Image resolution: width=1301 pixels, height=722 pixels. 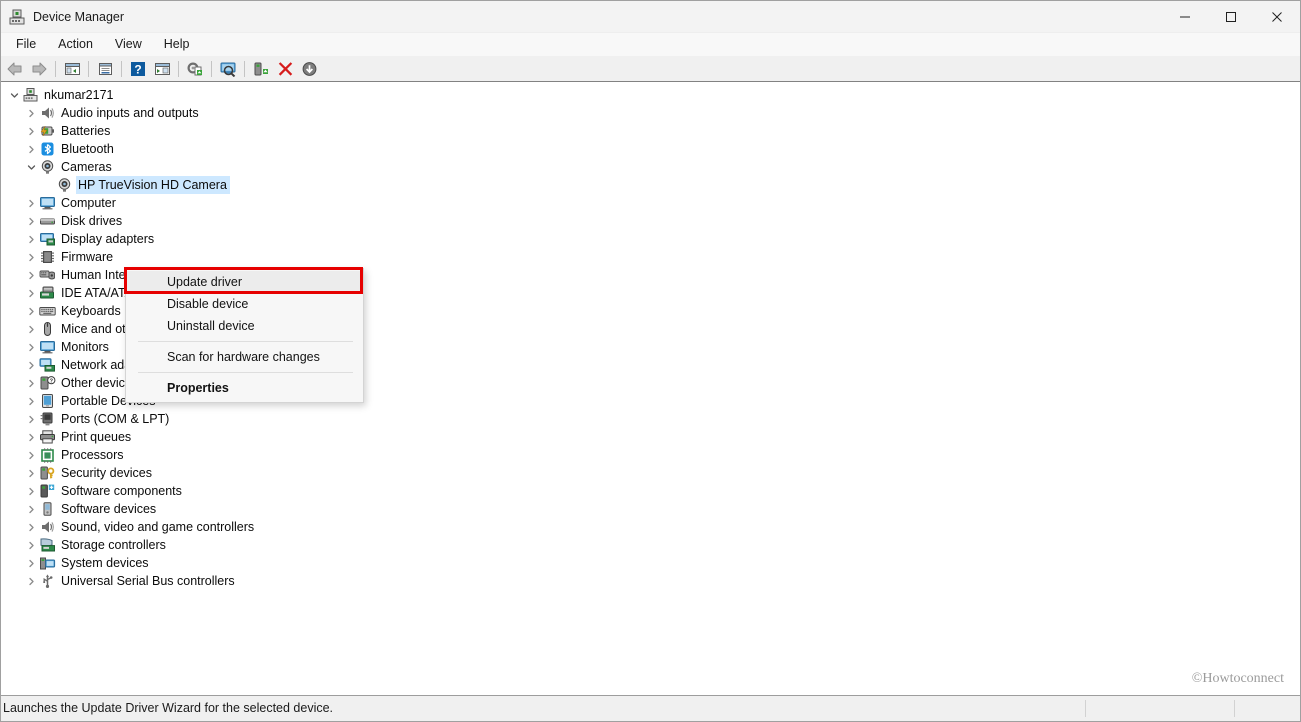 I want to click on tree-node-label: Sound, video and game controllers, so click(x=158, y=527).